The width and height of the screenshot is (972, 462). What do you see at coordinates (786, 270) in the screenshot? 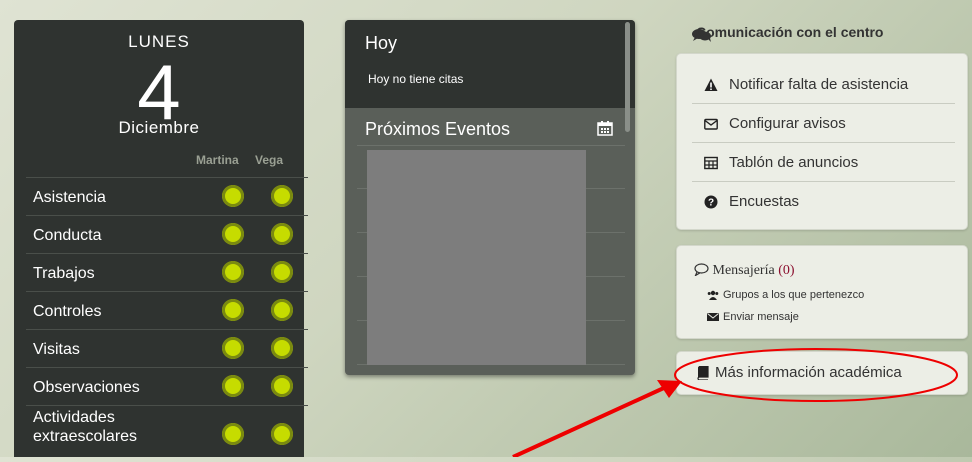
I see `messaging-count-badge: (0)` at bounding box center [786, 270].